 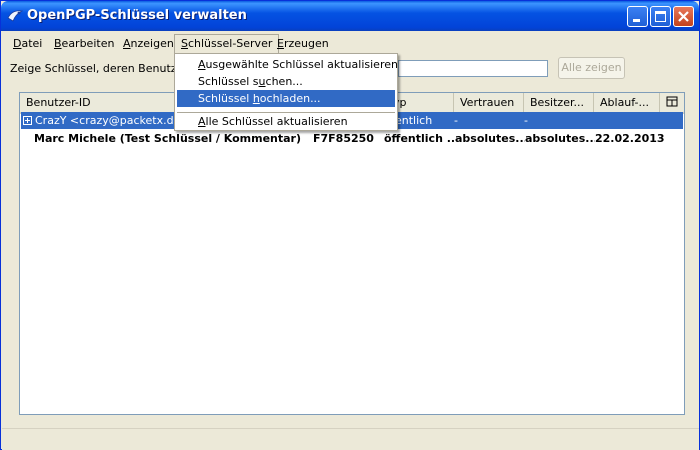 I want to click on cell-trust: -, so click(x=456, y=120).